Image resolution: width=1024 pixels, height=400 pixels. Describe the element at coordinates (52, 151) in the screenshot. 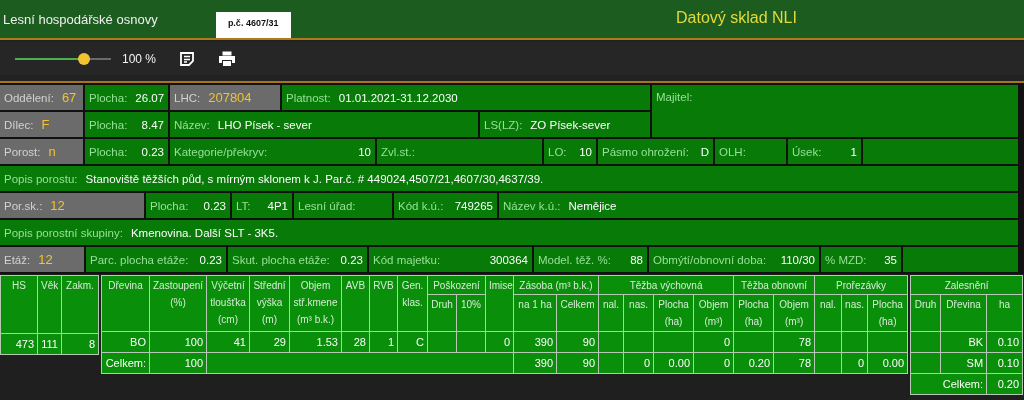

I see `field-value: n` at that location.